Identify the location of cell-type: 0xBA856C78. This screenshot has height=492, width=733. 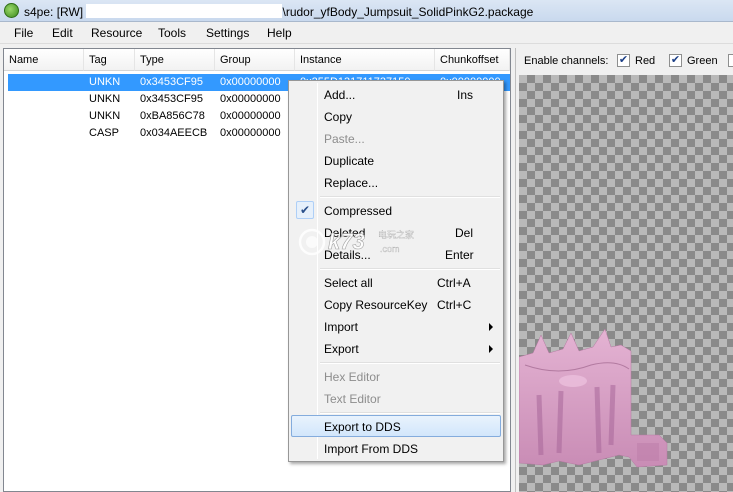
(172, 116).